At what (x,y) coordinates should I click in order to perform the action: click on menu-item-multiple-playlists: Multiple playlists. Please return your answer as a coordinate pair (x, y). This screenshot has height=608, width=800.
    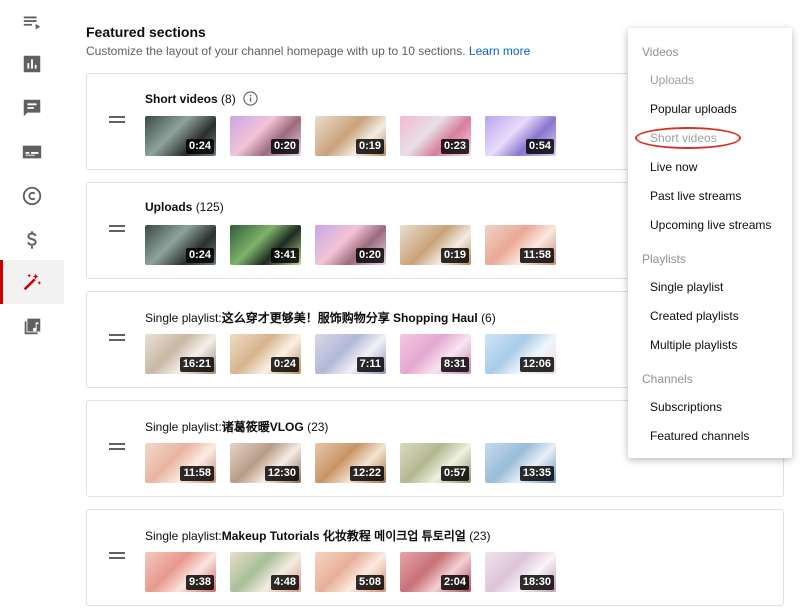
    Looking at the image, I should click on (693, 345).